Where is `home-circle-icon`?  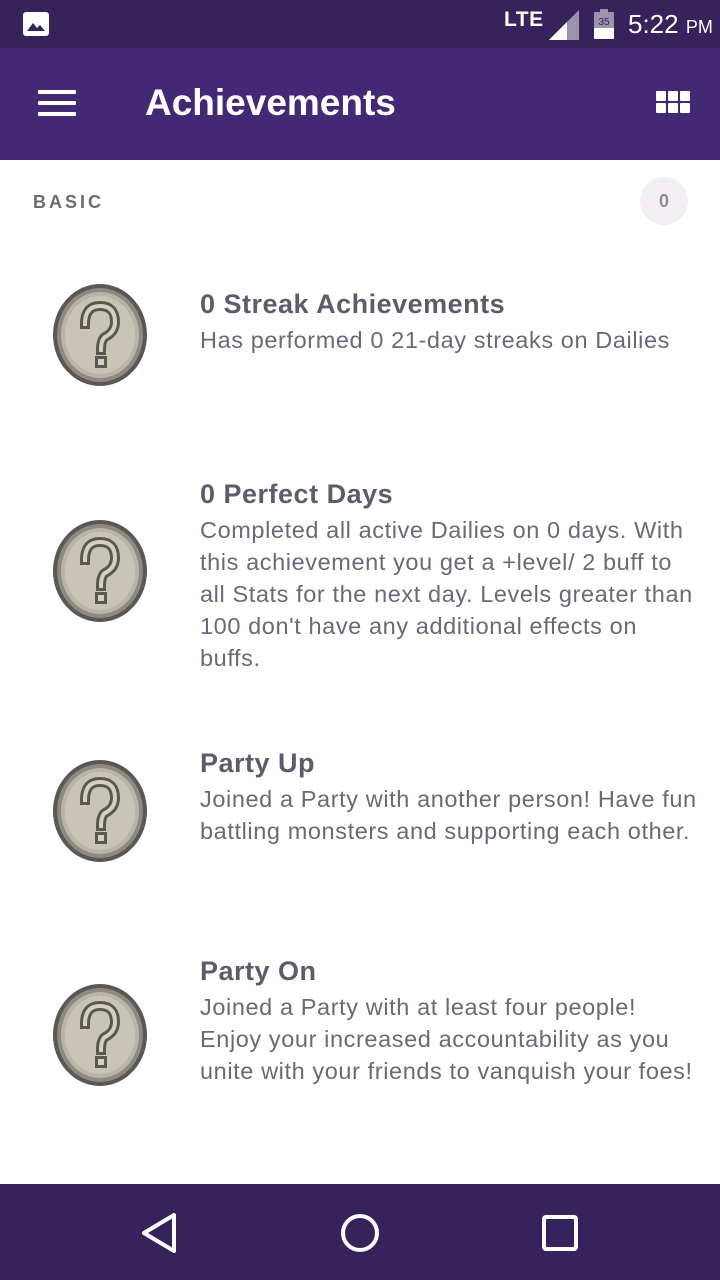
home-circle-icon is located at coordinates (360, 1233).